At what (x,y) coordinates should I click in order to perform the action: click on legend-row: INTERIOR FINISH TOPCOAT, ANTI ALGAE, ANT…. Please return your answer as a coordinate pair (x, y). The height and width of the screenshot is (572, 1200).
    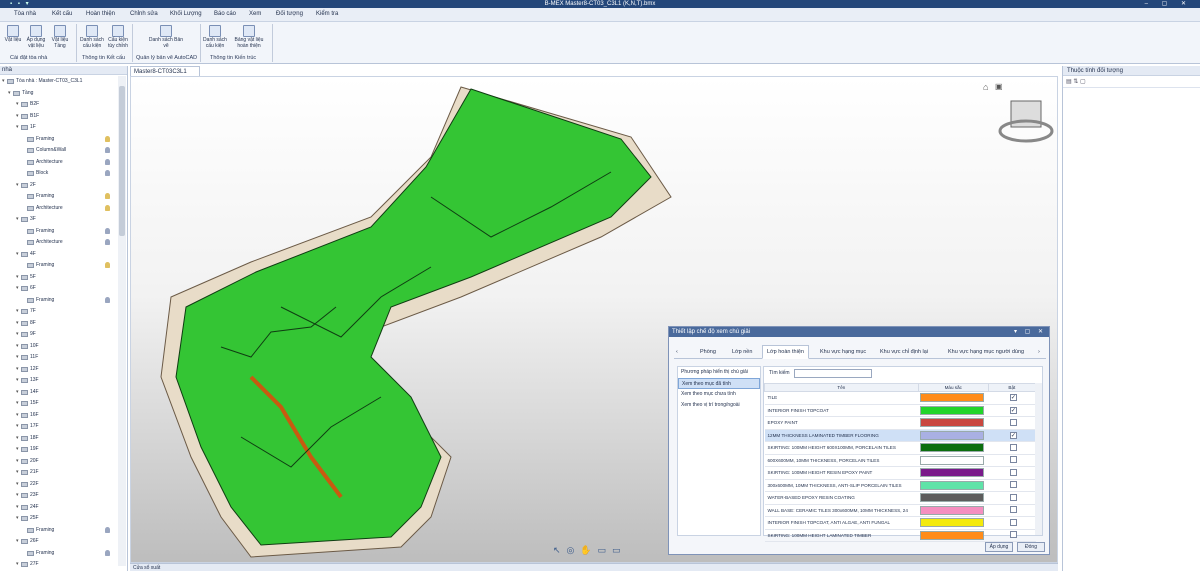
    Looking at the image, I should click on (900, 523).